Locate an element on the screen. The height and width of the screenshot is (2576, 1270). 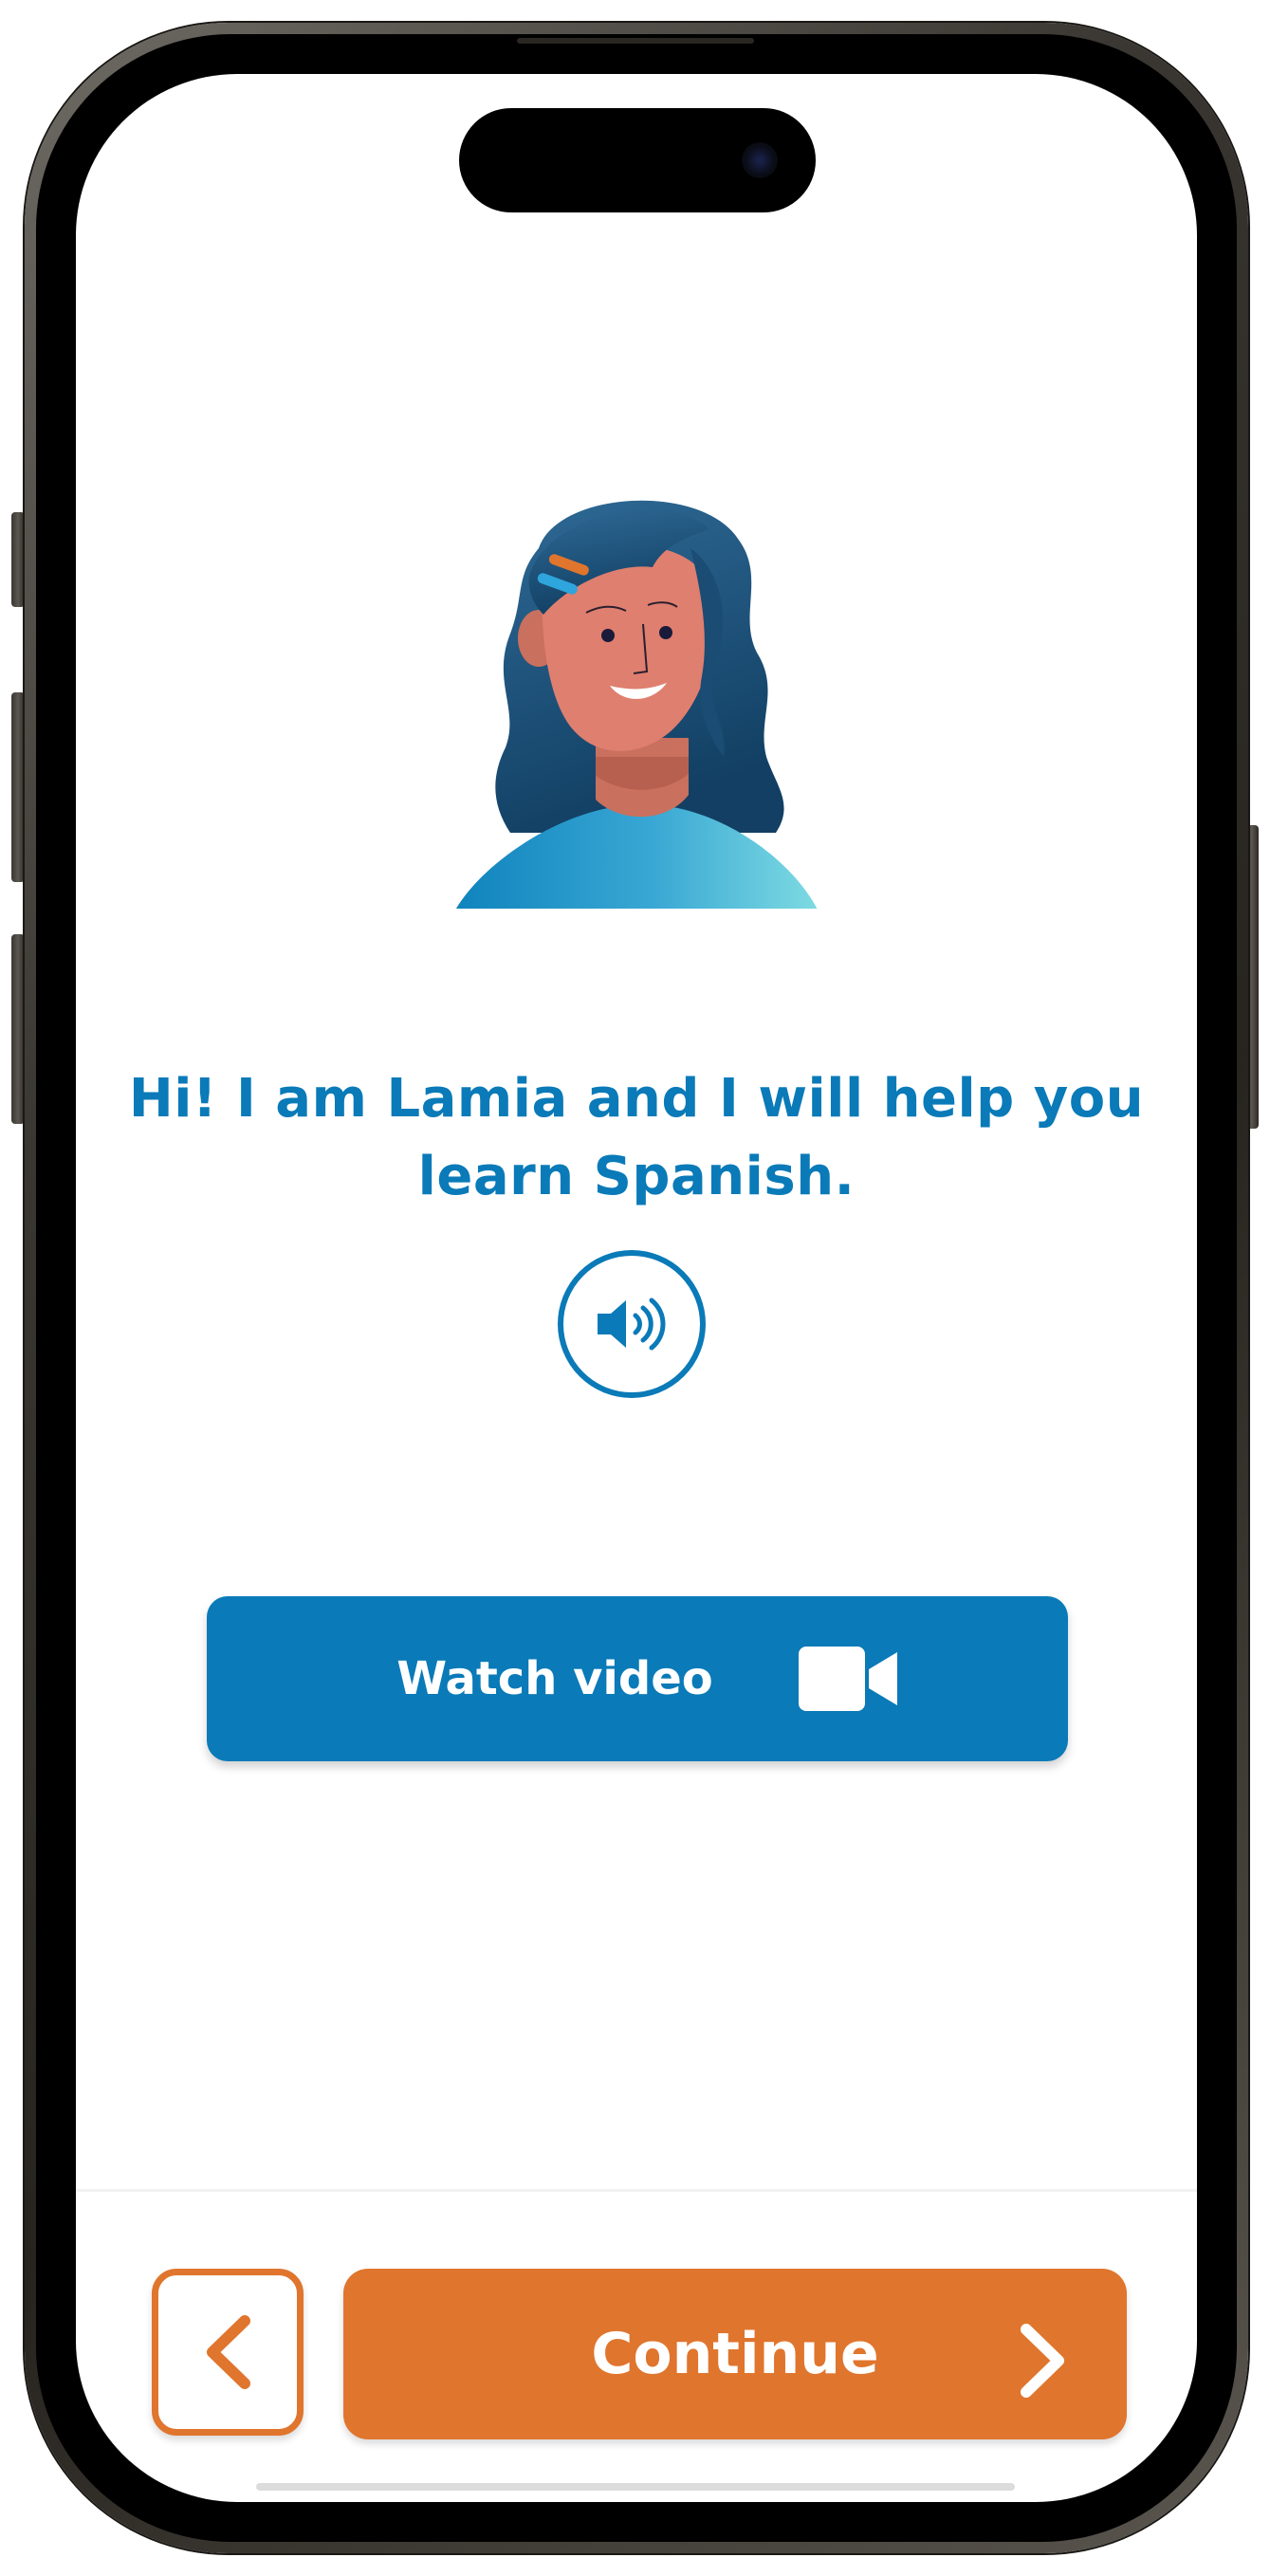
continue-label: Continue is located at coordinates (735, 2354).